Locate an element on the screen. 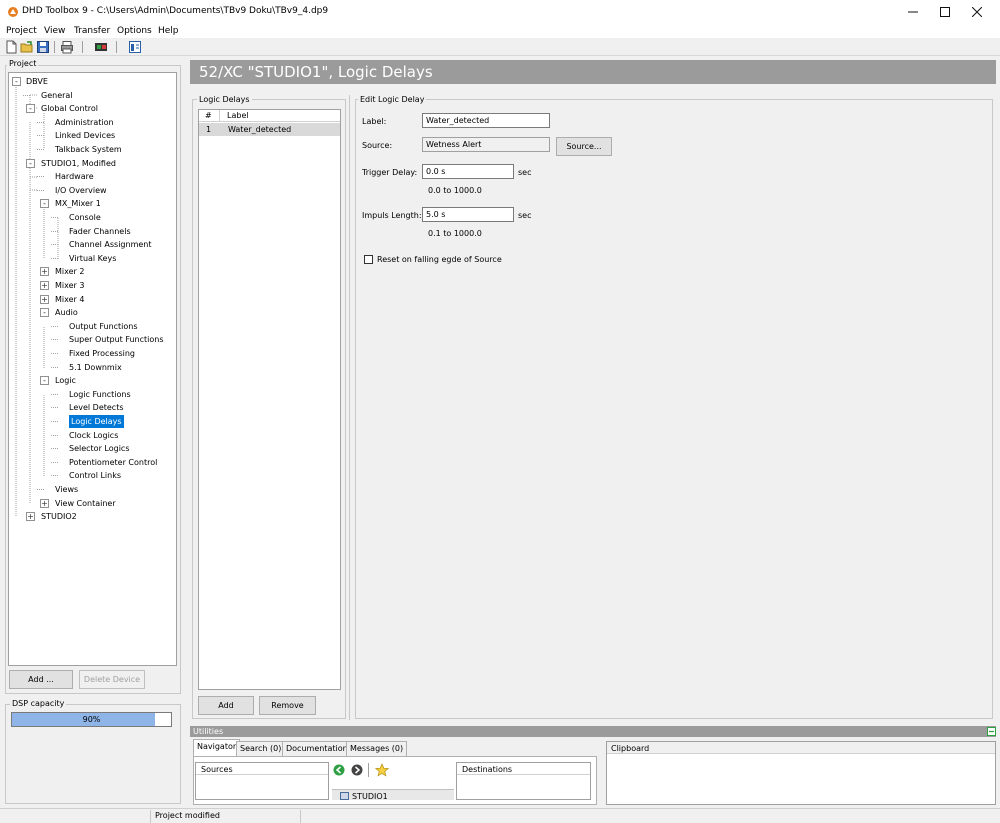 Image resolution: width=1000 pixels, height=823 pixels. menu-view: View is located at coordinates (54, 31).